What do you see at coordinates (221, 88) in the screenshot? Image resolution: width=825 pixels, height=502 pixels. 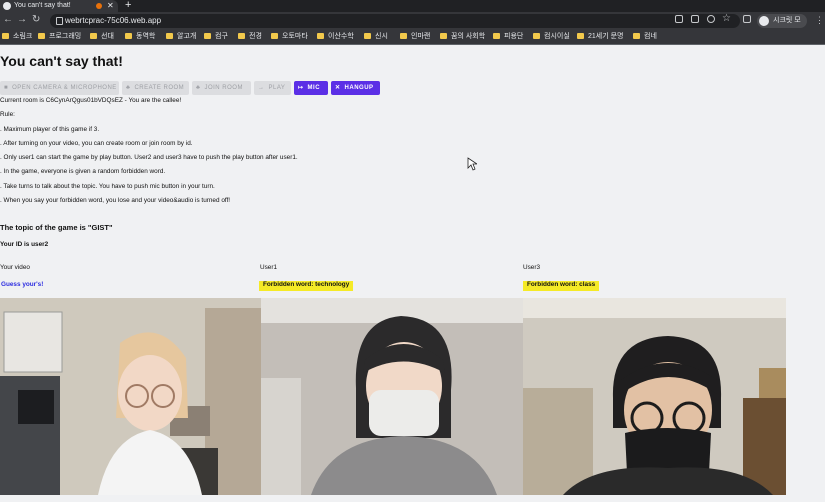 I see `join-room-button: ♣ JOIN ROOM` at bounding box center [221, 88].